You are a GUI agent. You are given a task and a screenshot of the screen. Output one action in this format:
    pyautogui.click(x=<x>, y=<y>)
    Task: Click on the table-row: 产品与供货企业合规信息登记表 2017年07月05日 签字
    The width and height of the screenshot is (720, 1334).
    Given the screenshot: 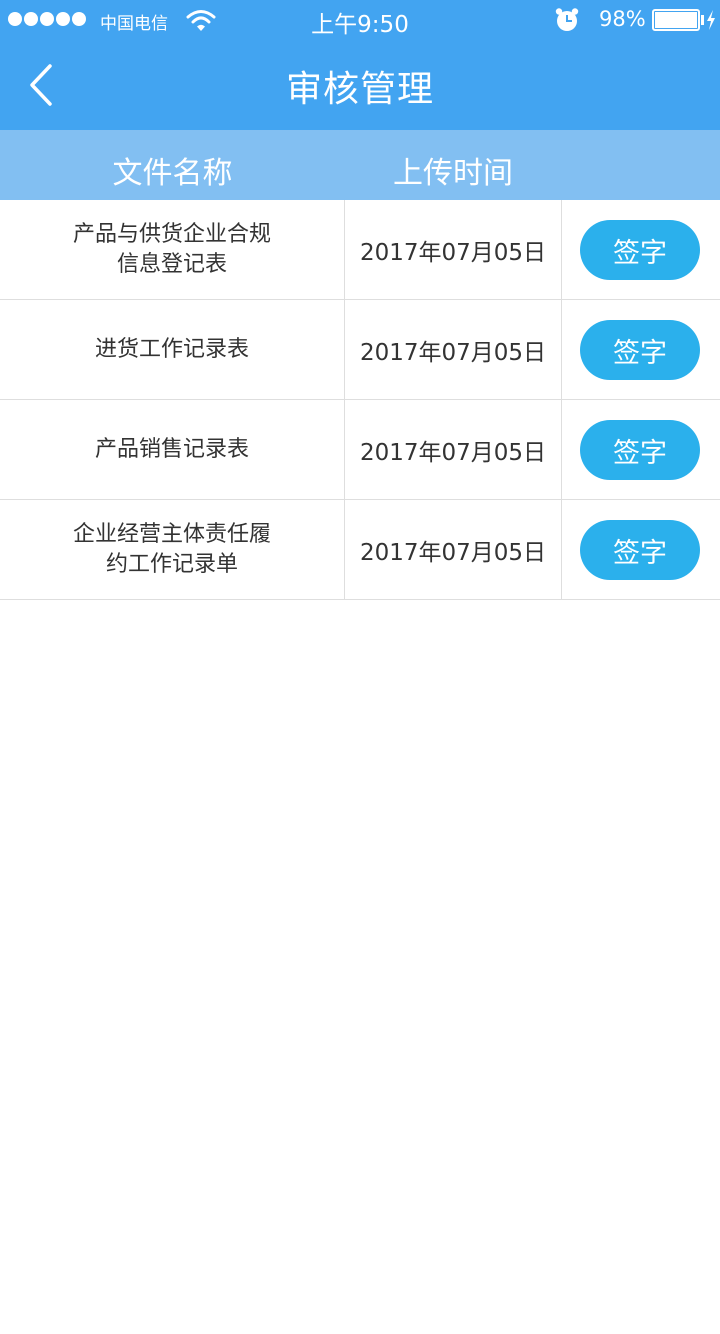 What is the action you would take?
    pyautogui.click(x=360, y=250)
    